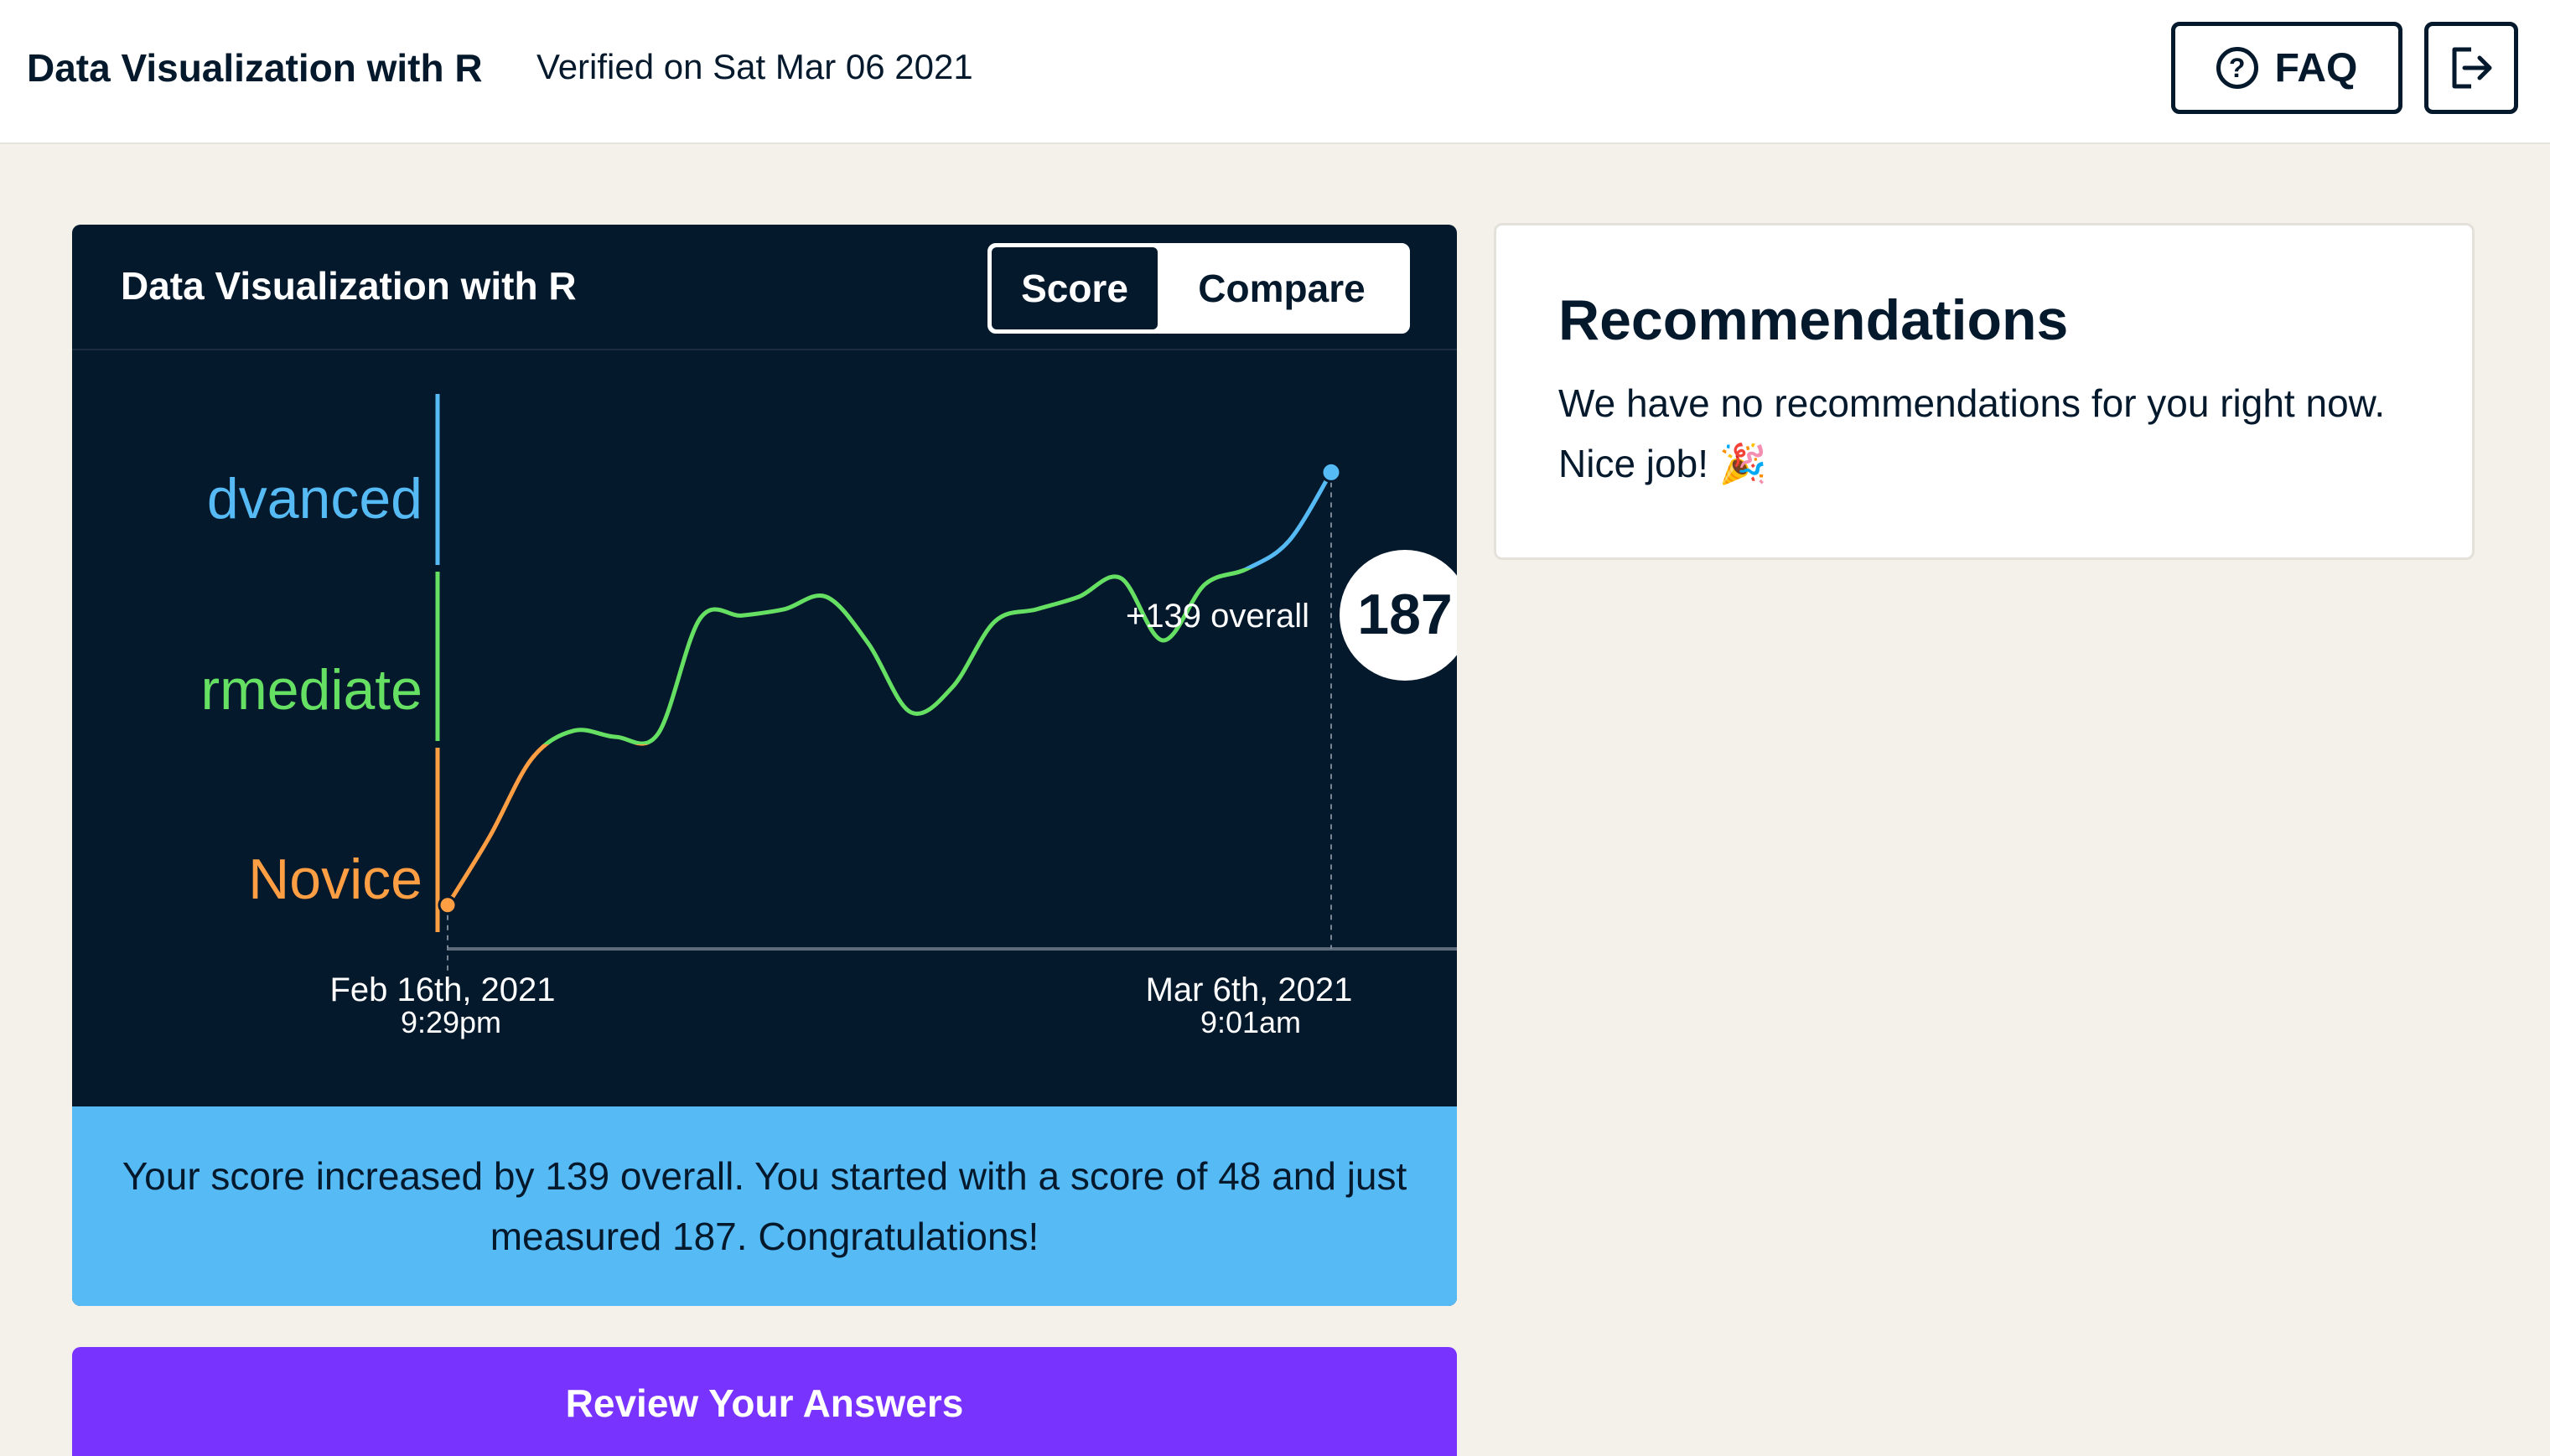 The height and width of the screenshot is (1456, 2550). Describe the element at coordinates (754, 66) in the screenshot. I see `verified-date: Verified on Sat Mar 06 2021` at that location.